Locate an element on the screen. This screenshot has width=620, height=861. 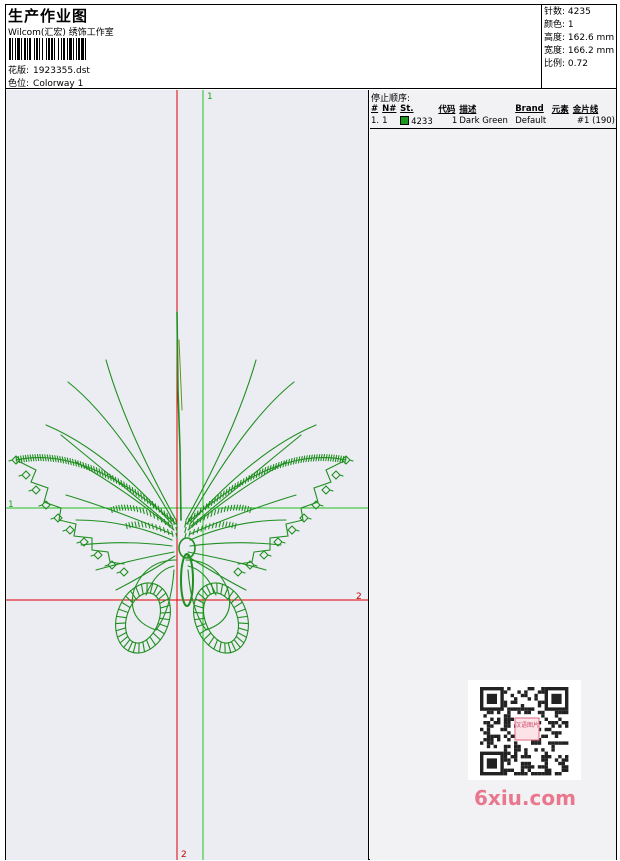
stat-width: 宽度: 166.2 mm is located at coordinates (579, 51).